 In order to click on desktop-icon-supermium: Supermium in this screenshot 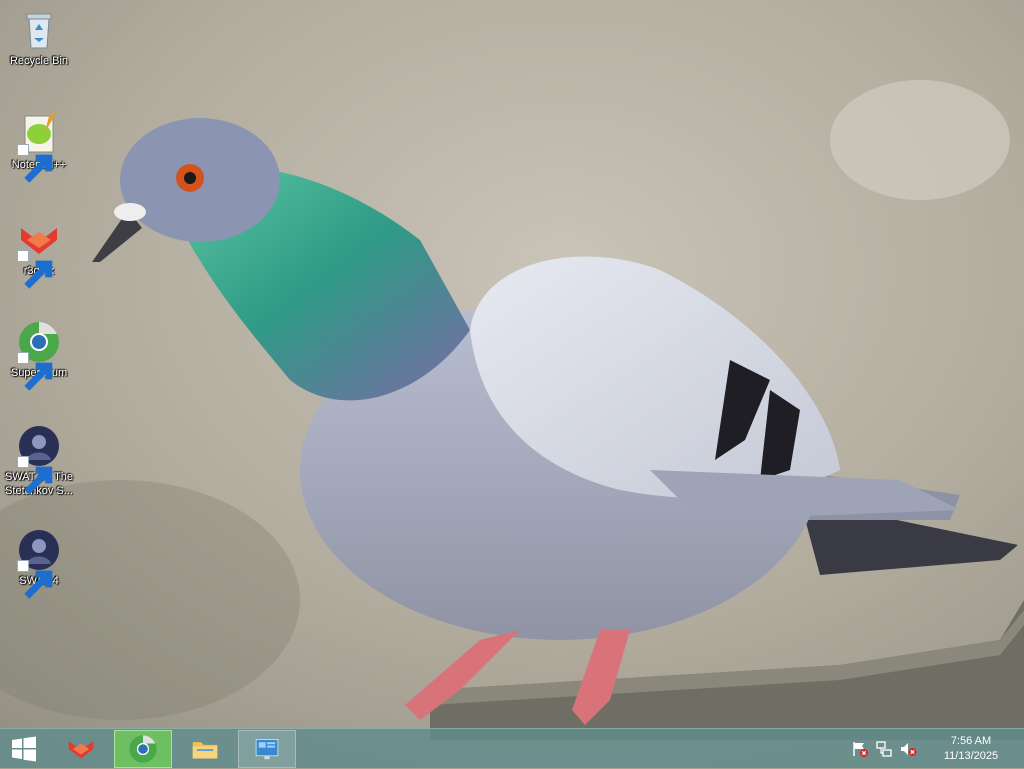, I will do `click(39, 355)`.